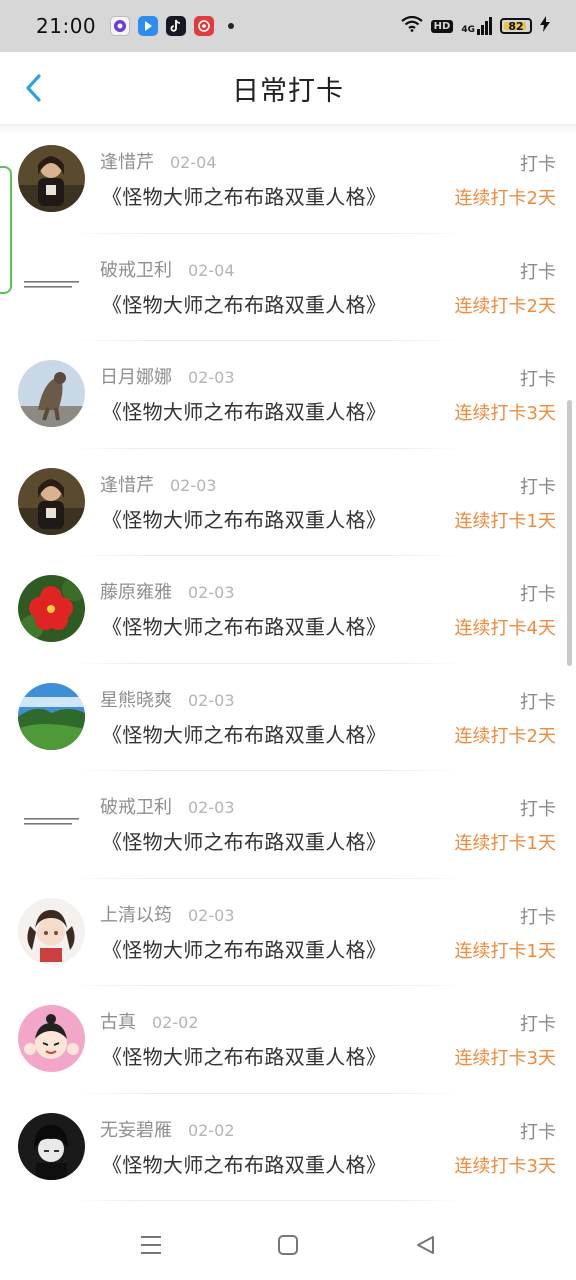 The width and height of the screenshot is (576, 1280). I want to click on username: 无妄碧雁, so click(136, 1129).